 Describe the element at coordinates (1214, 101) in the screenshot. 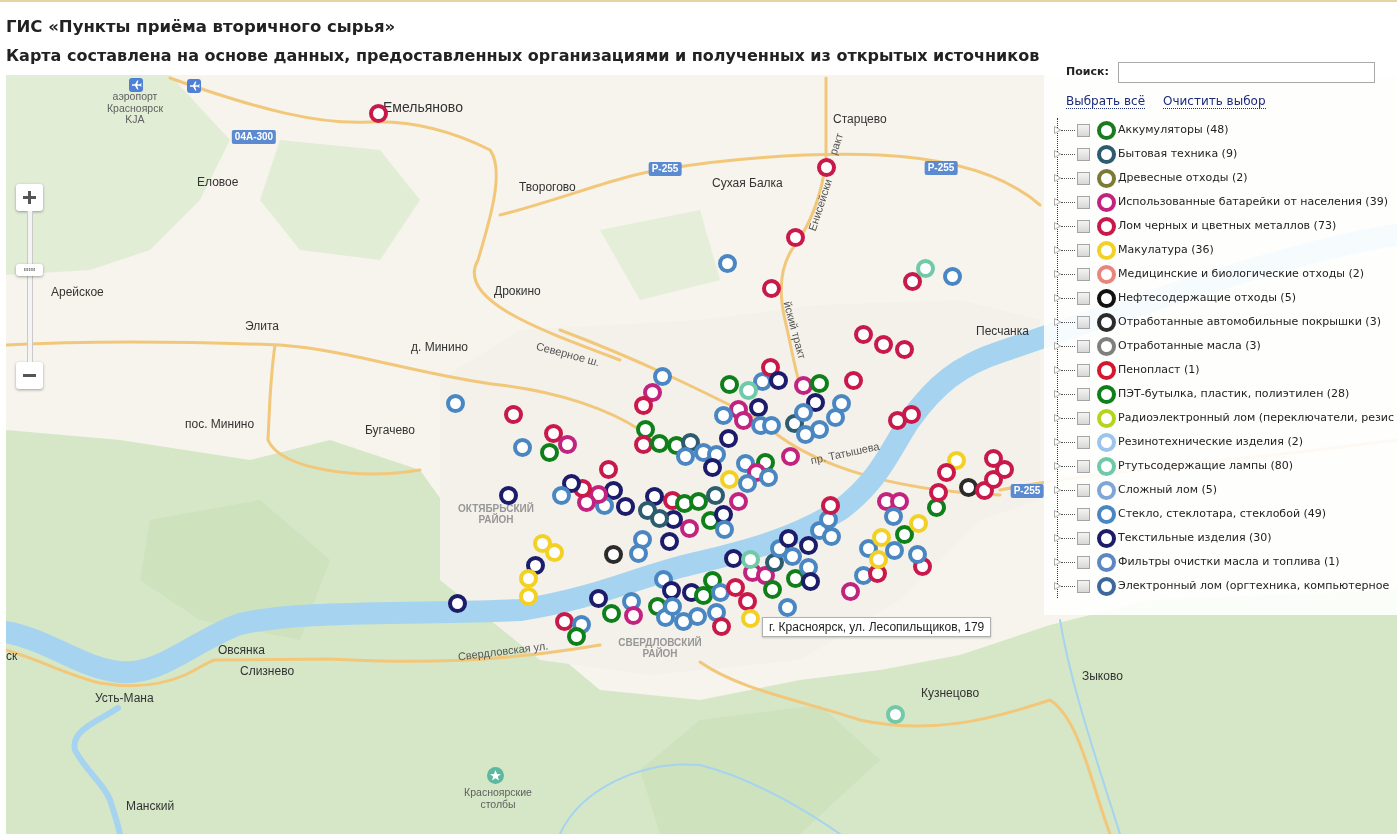

I see `clear-selection-link: Очистить выбор` at that location.